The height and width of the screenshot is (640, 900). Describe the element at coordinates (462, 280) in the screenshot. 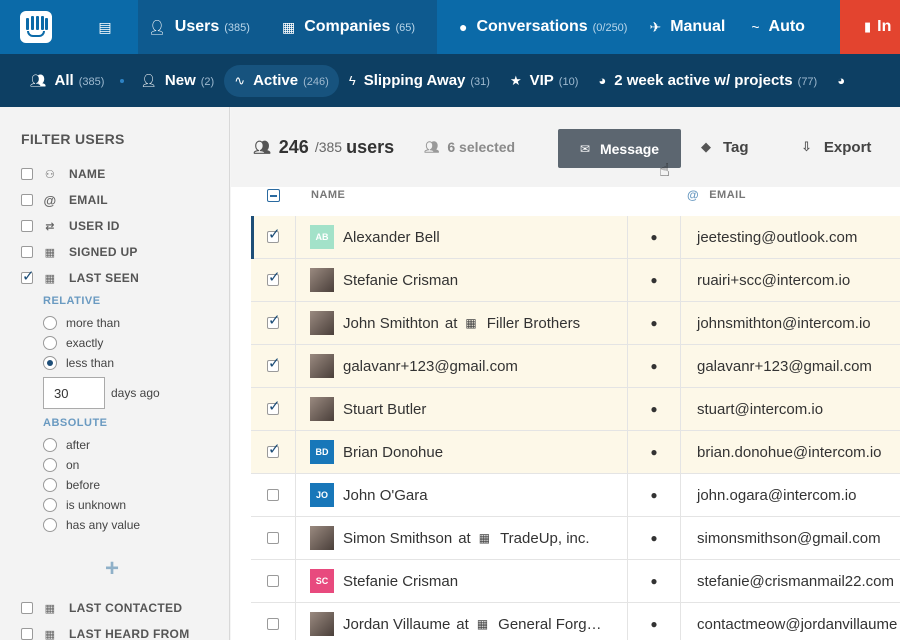

I see `name-cell: Stefanie Crisman` at that location.